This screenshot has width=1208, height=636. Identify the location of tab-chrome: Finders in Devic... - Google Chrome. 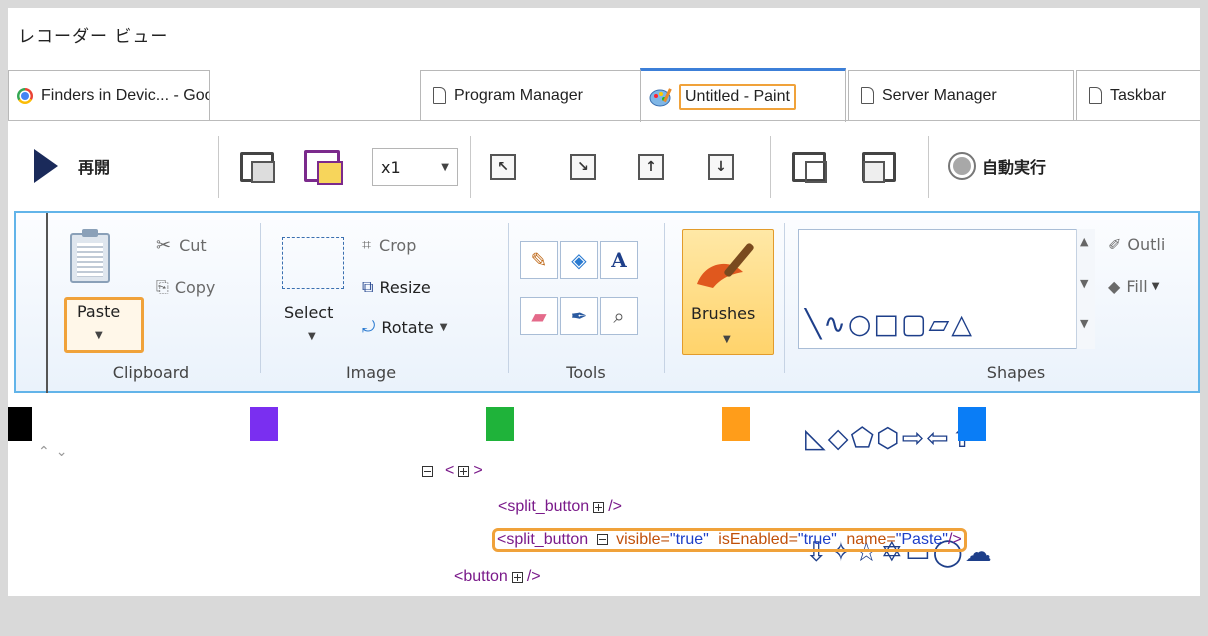
(109, 95).